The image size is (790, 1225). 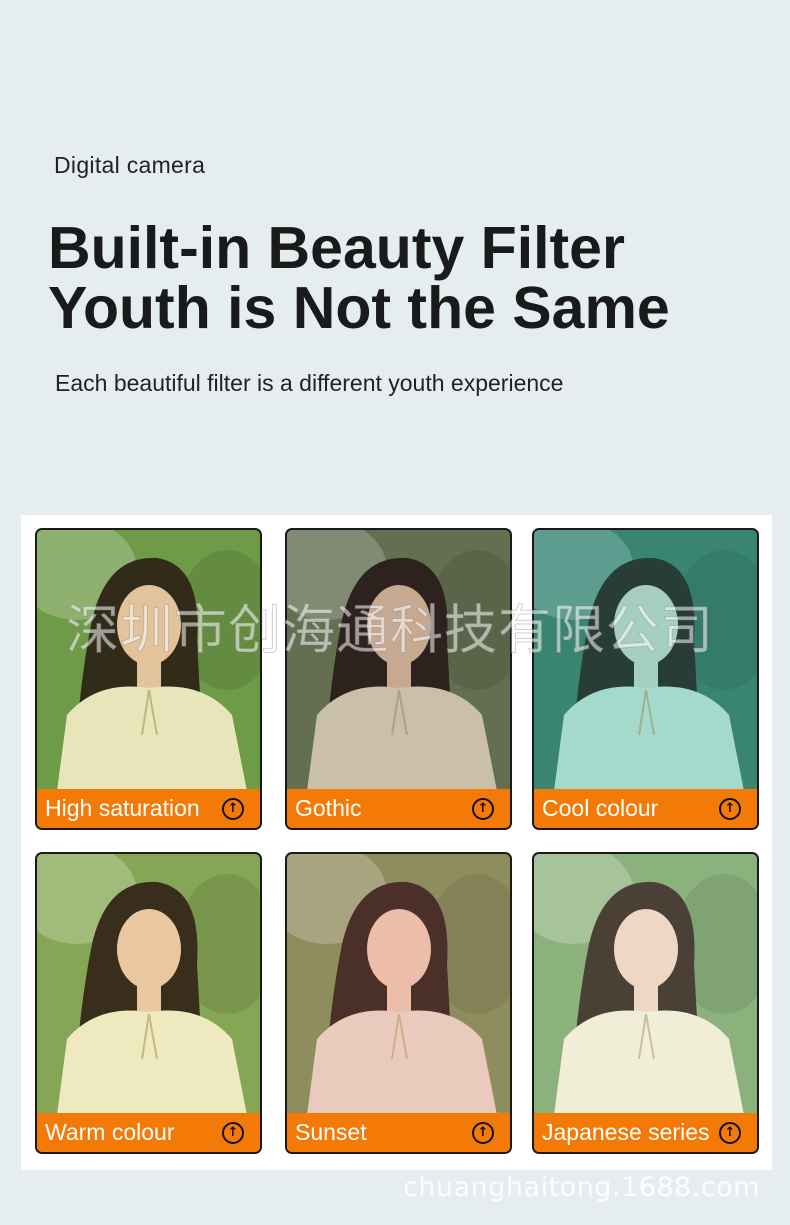 I want to click on filter-label-bar: Japanese series ↑, so click(x=645, y=1132).